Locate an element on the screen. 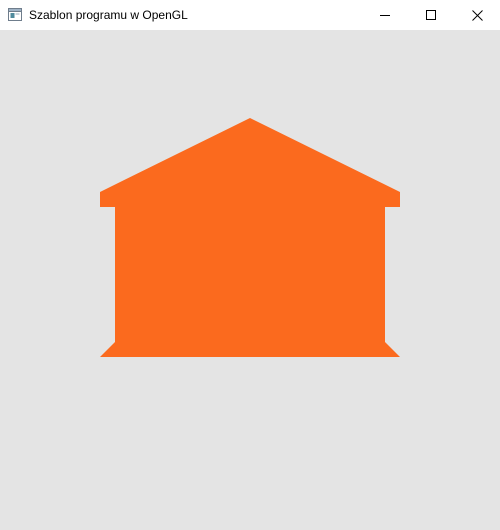 The width and height of the screenshot is (500, 530). maximize-button is located at coordinates (431, 15).